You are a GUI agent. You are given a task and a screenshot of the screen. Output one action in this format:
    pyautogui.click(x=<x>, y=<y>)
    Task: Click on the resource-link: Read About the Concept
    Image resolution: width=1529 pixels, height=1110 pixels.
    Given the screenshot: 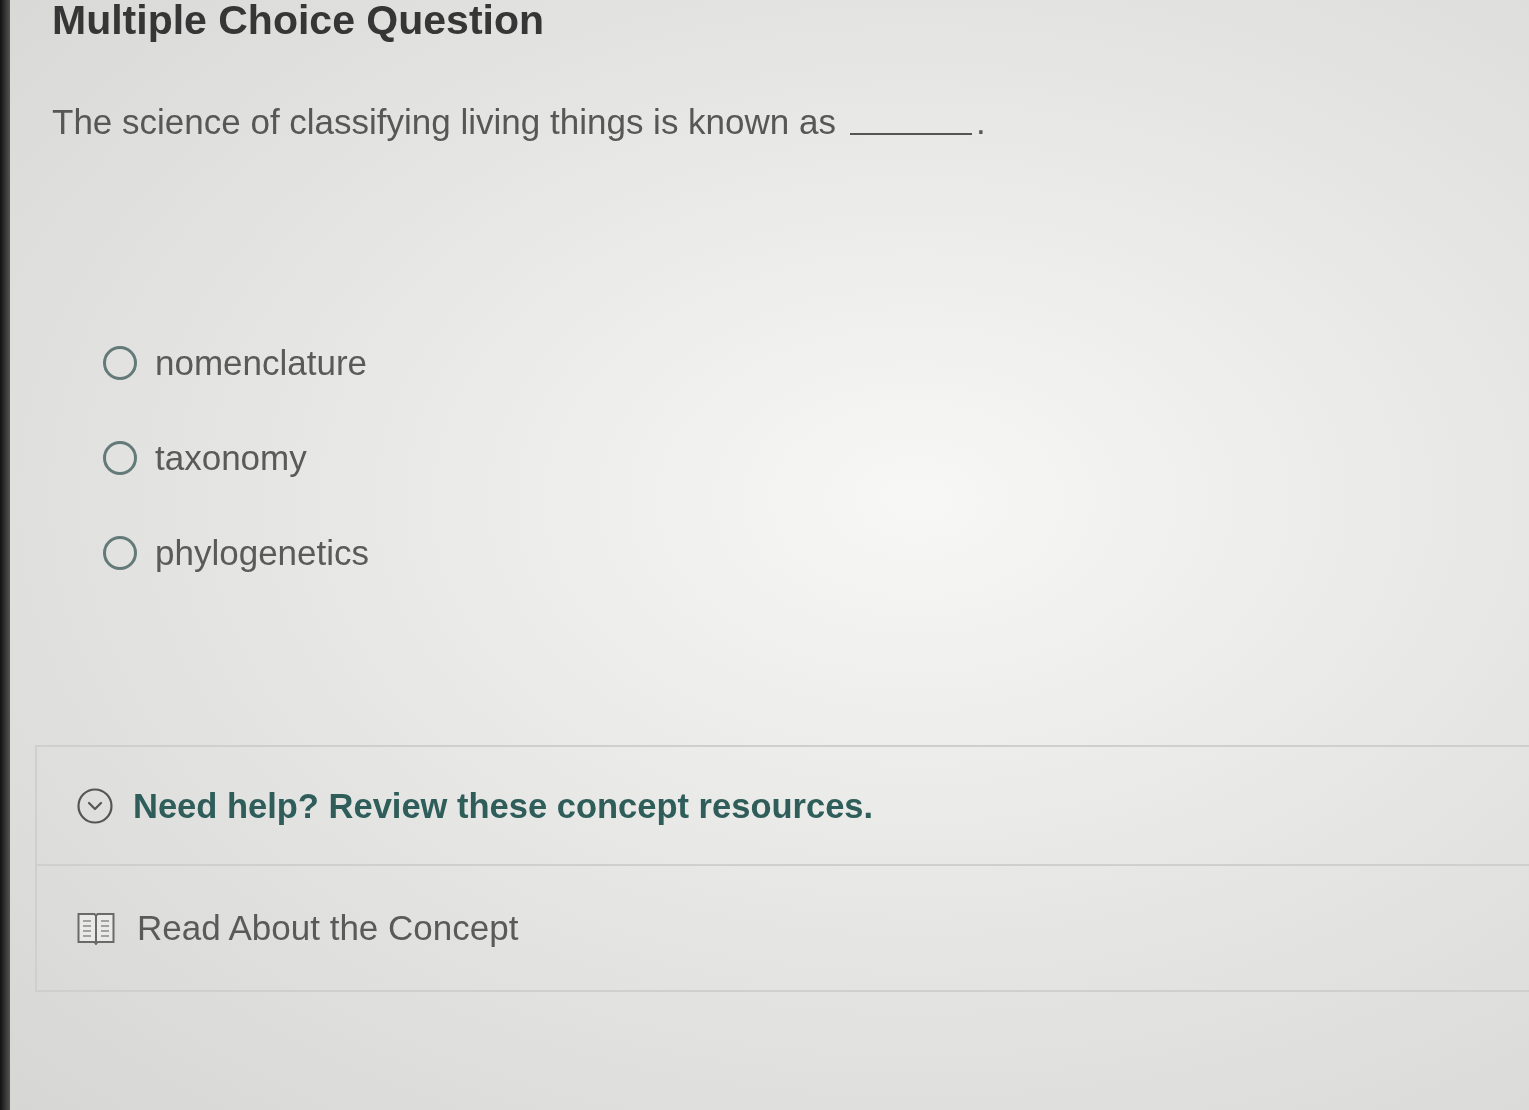 What is the action you would take?
    pyautogui.click(x=328, y=928)
    